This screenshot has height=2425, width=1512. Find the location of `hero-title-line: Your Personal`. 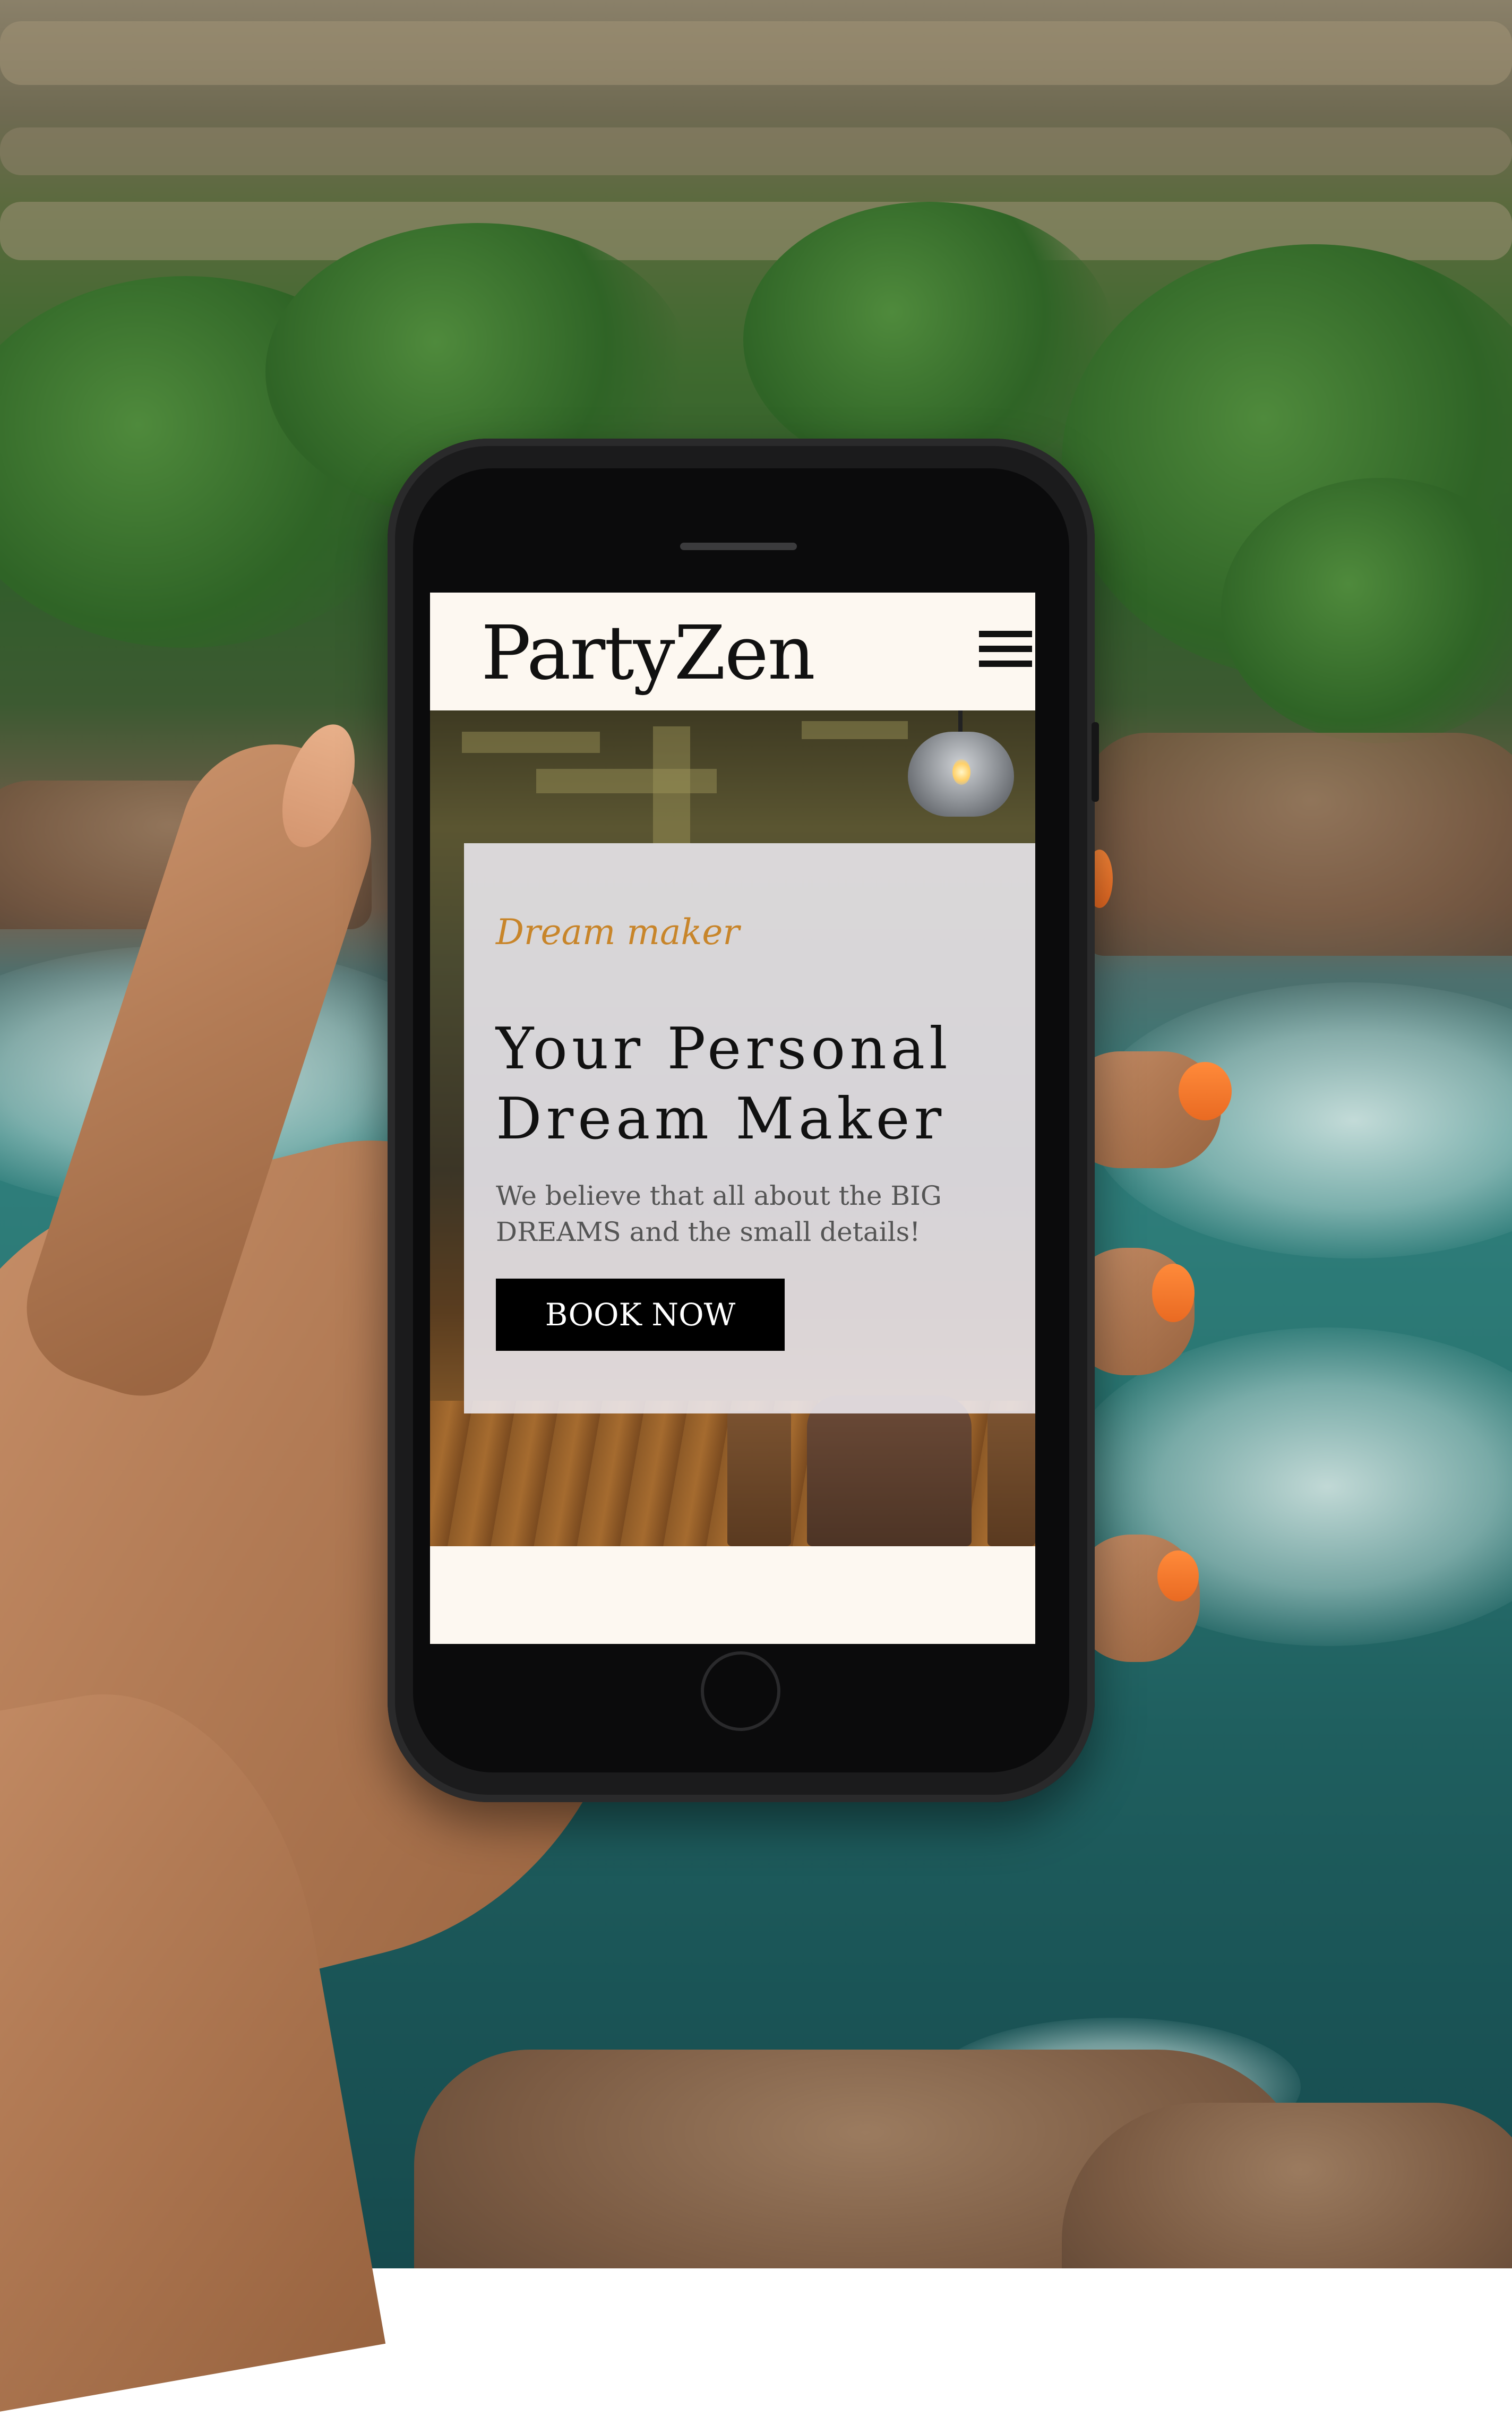

hero-title-line: Your Personal is located at coordinates (724, 1049).